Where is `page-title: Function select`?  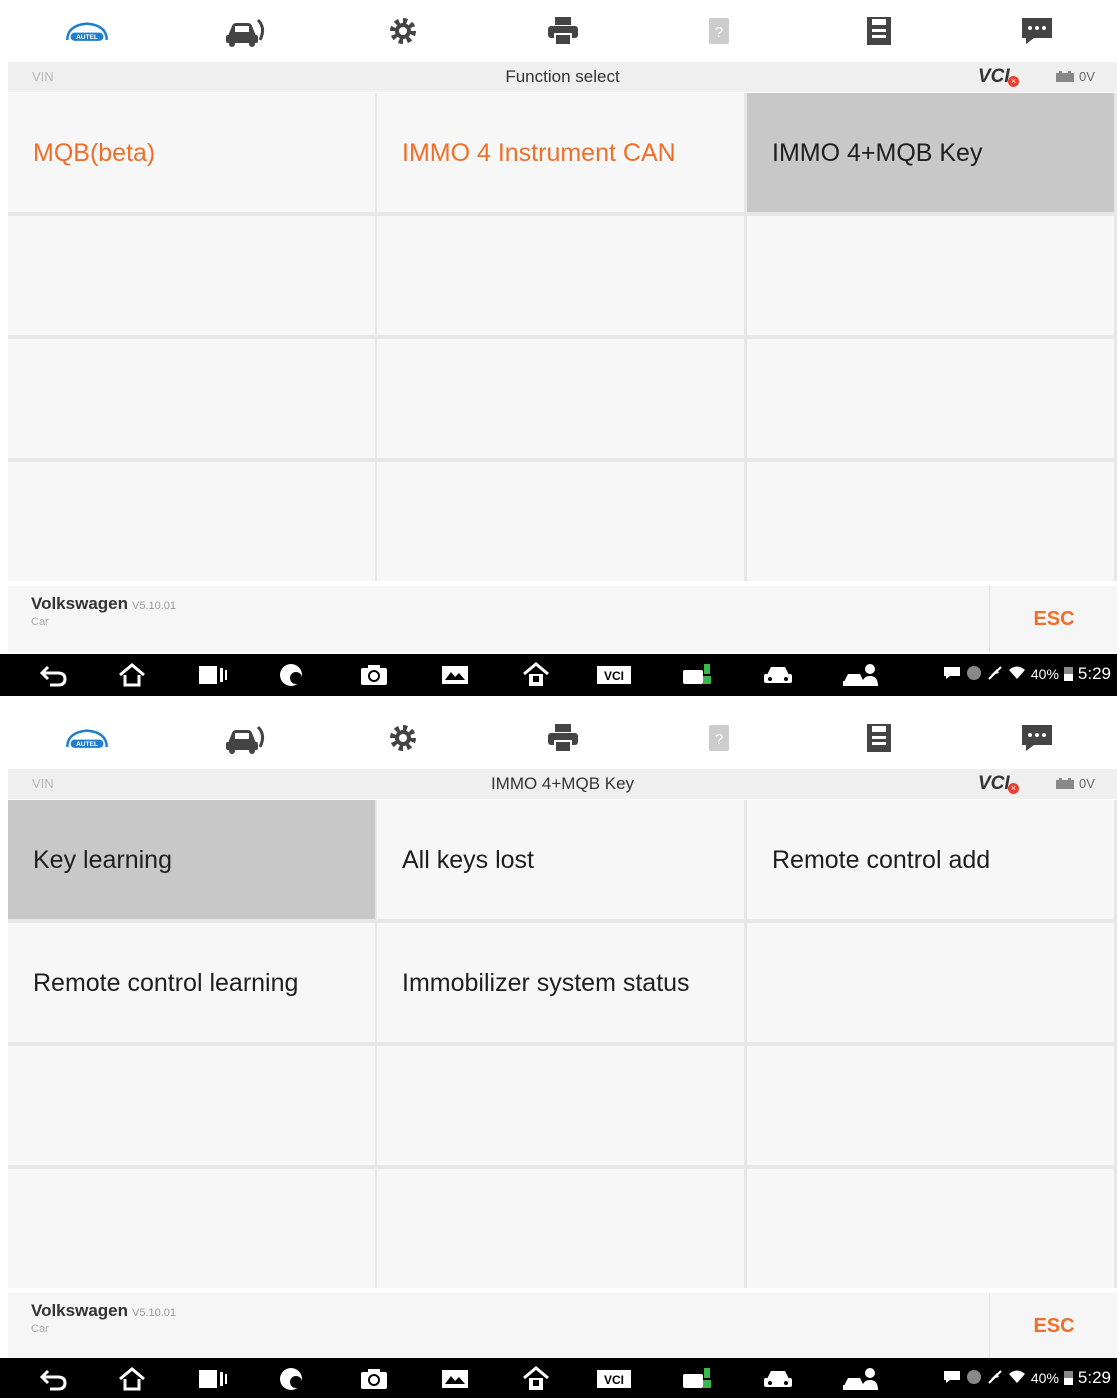 page-title: Function select is located at coordinates (562, 76).